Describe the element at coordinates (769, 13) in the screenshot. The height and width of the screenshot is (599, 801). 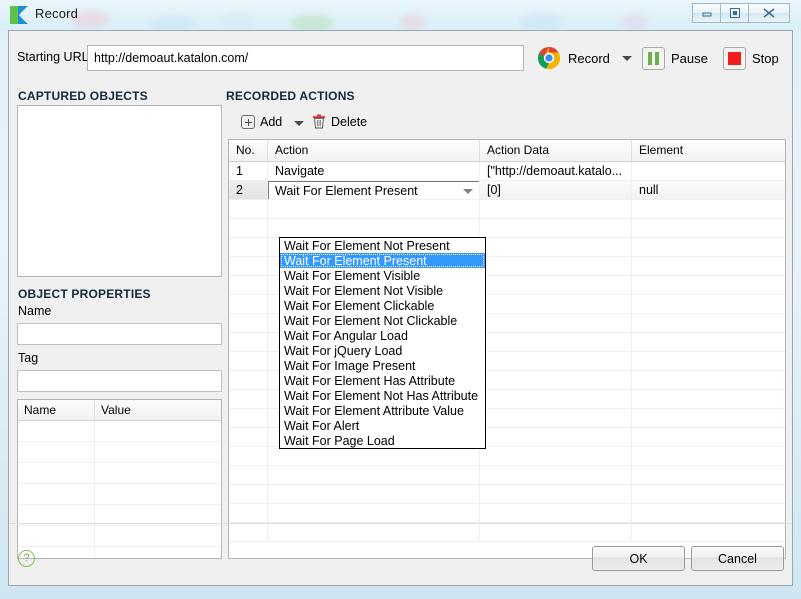
I see `close-button` at that location.